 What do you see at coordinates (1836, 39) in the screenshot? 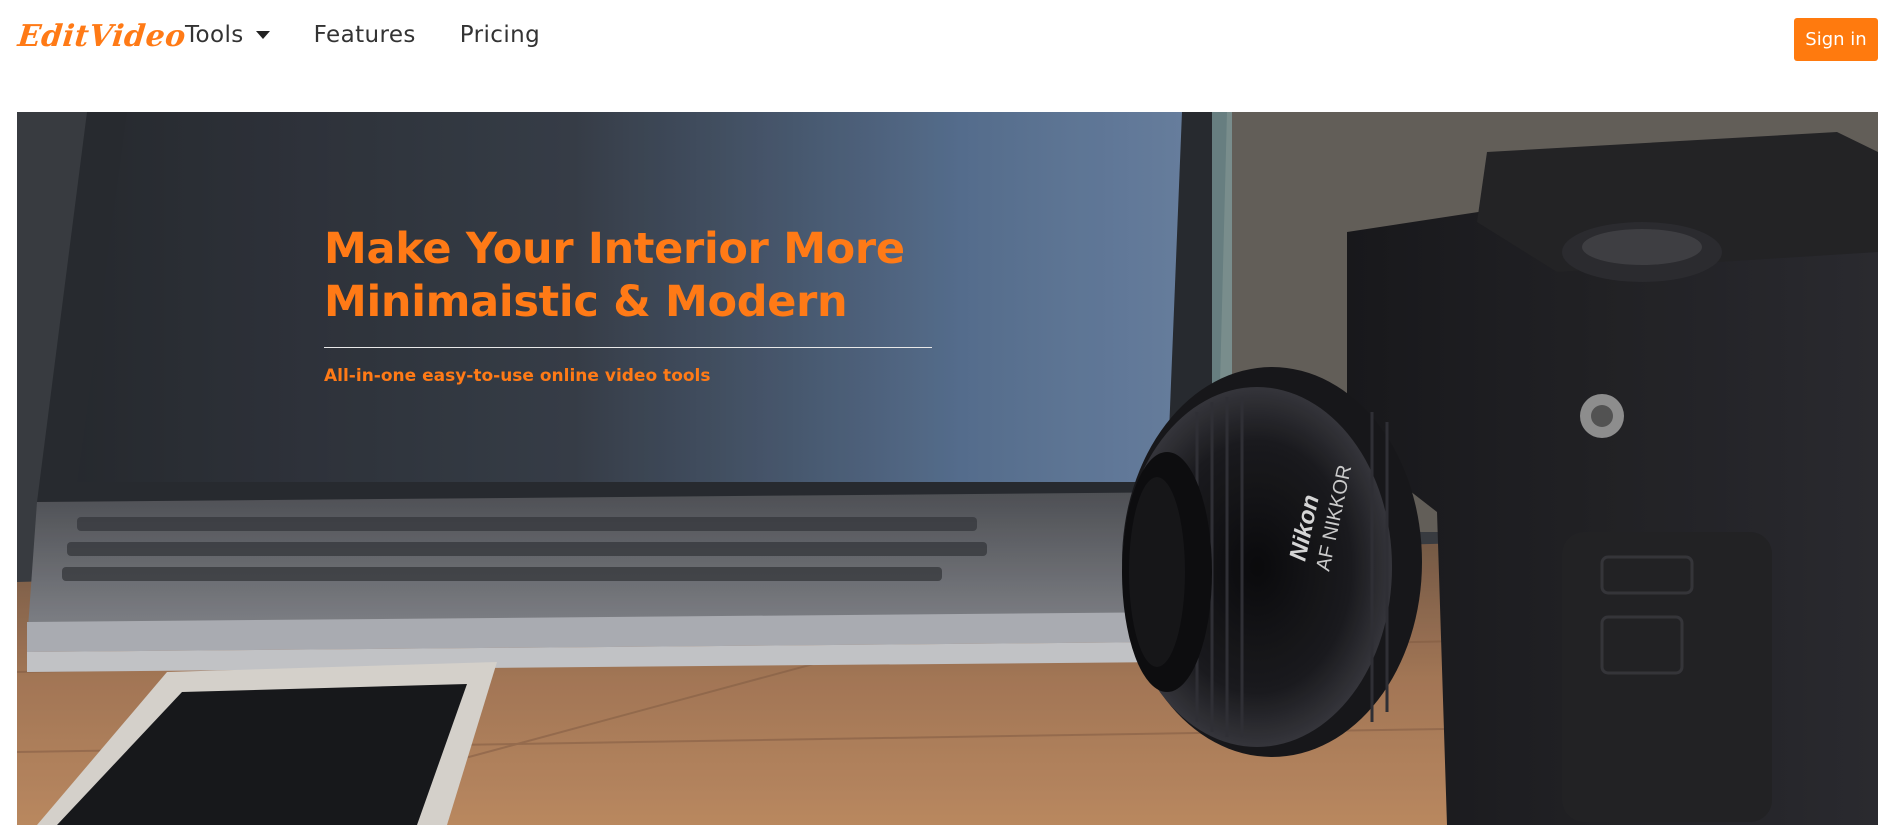
I see `sign-in-button: Sign in` at bounding box center [1836, 39].